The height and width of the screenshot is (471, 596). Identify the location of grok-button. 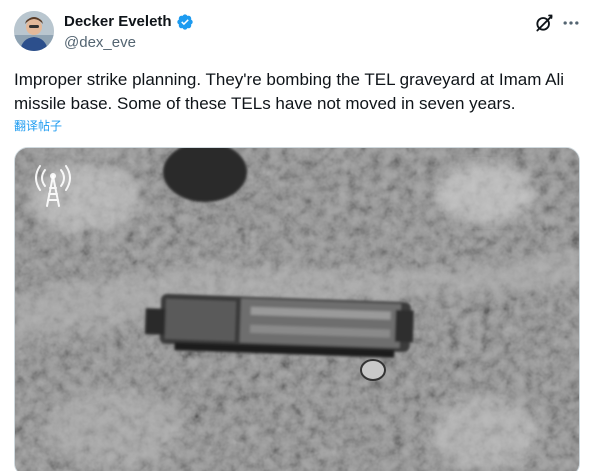
(544, 23).